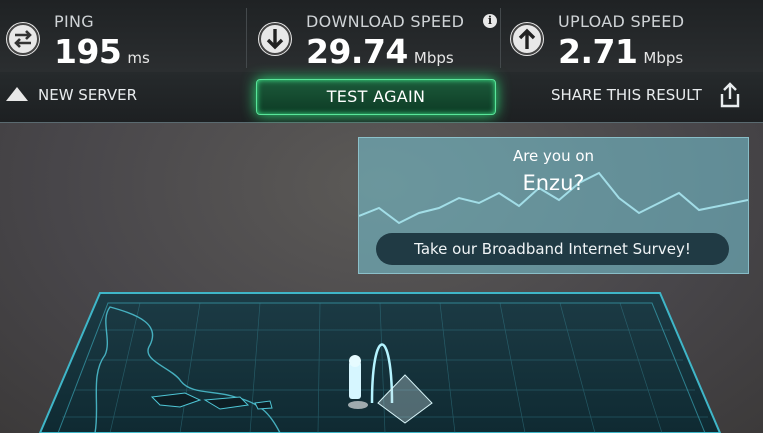 This screenshot has width=763, height=433. Describe the element at coordinates (553, 156) in the screenshot. I see `survey-question-line1: Are you on` at that location.